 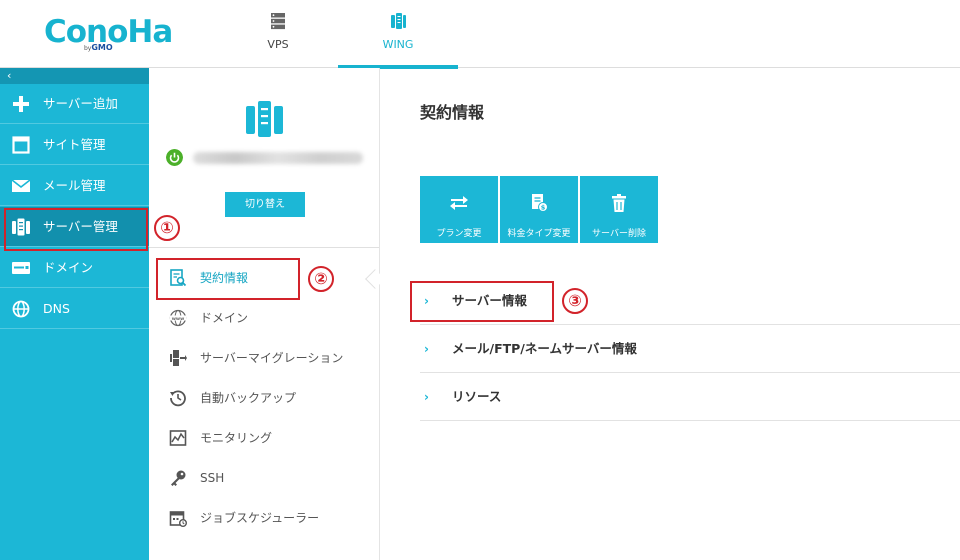 What do you see at coordinates (278, 34) in the screenshot?
I see `tab-vps: VPS` at bounding box center [278, 34].